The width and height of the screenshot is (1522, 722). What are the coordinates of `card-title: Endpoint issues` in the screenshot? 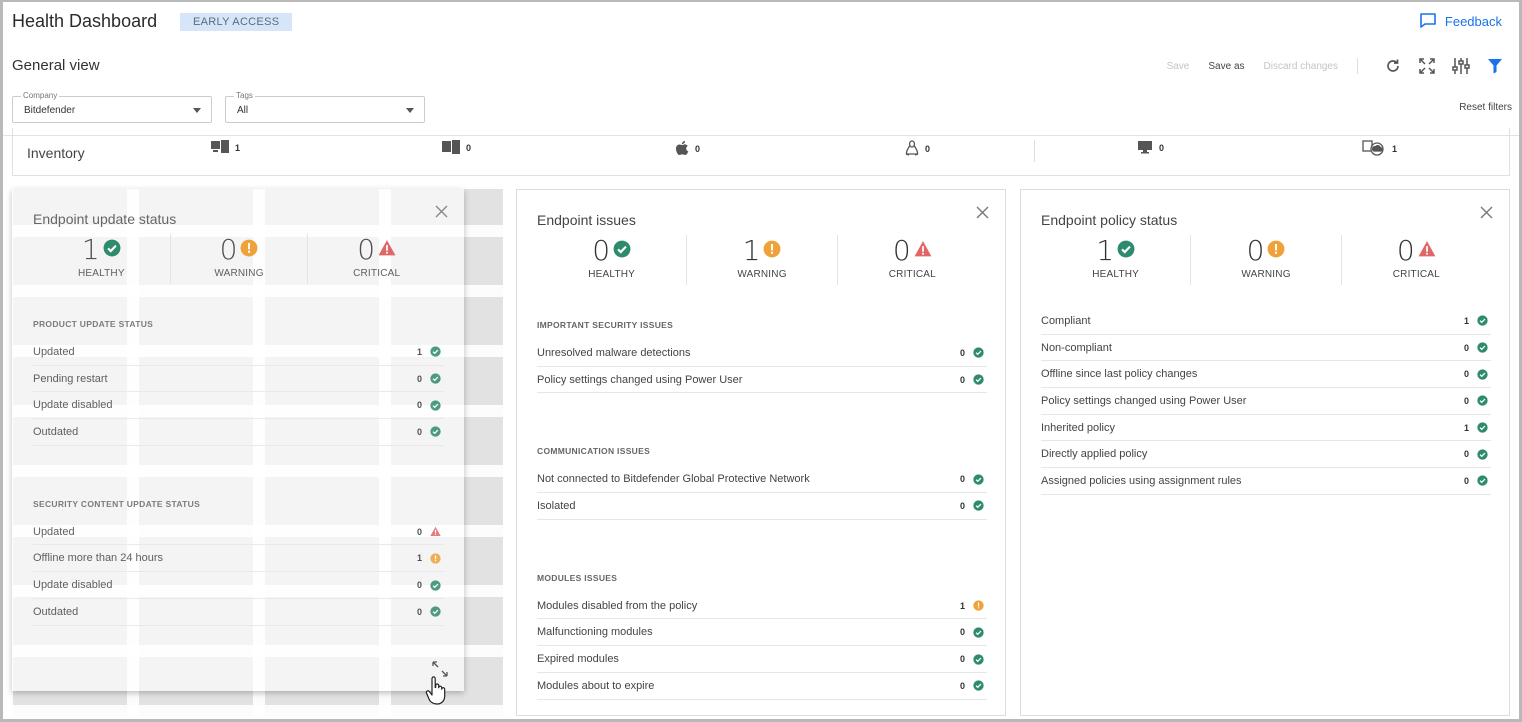 It's located at (586, 220).